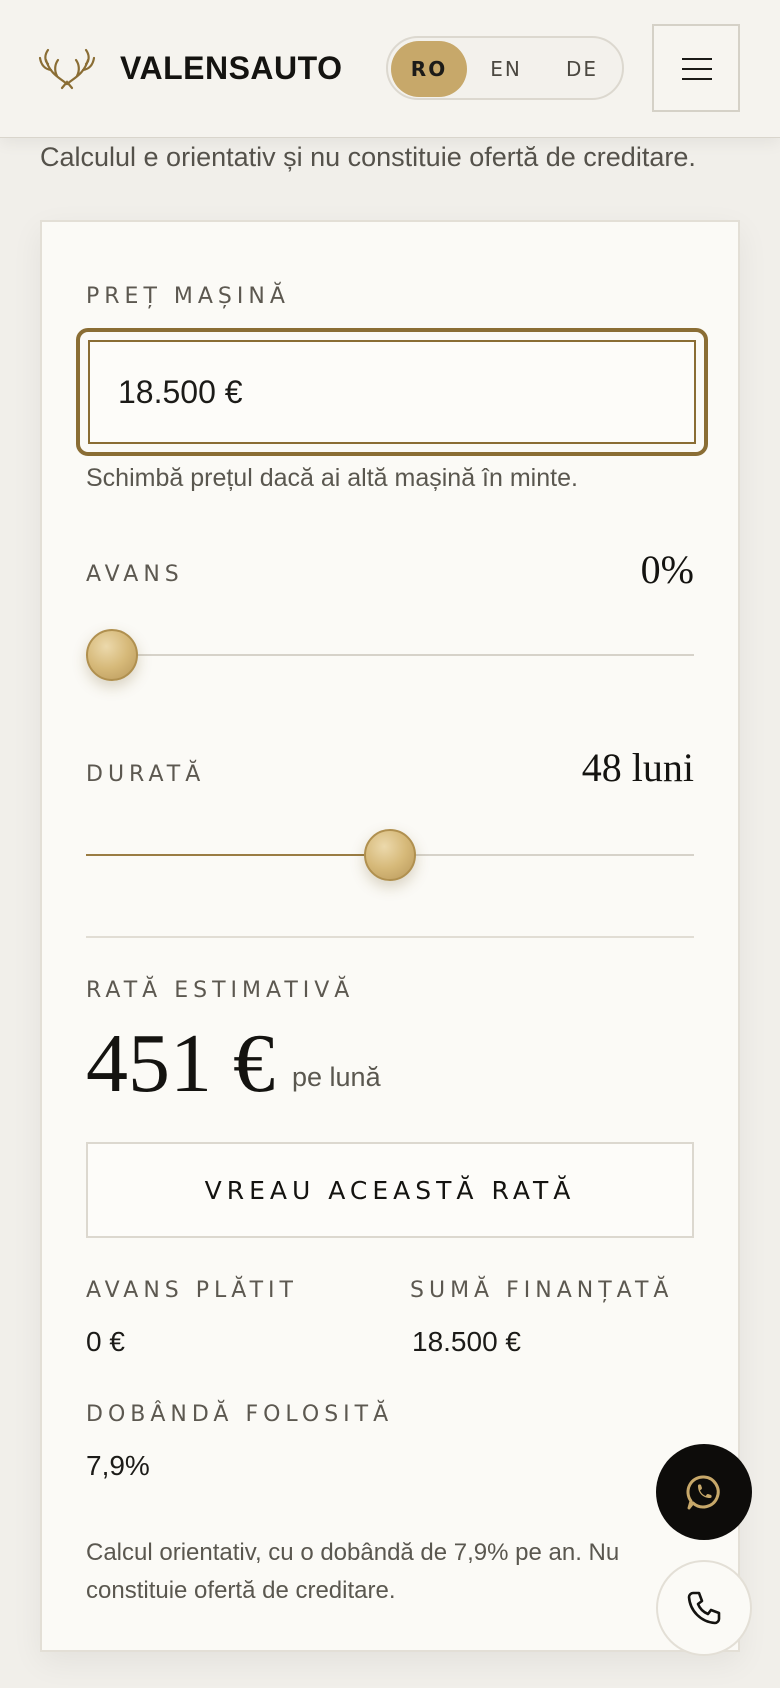  Describe the element at coordinates (637, 767) in the screenshot. I see `duration-value: 48 luni` at that location.